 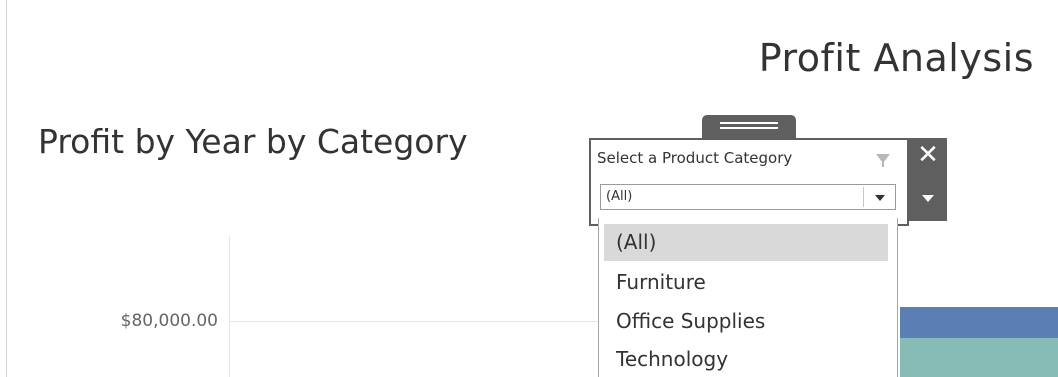 I want to click on y-axis-line, so click(x=229, y=306).